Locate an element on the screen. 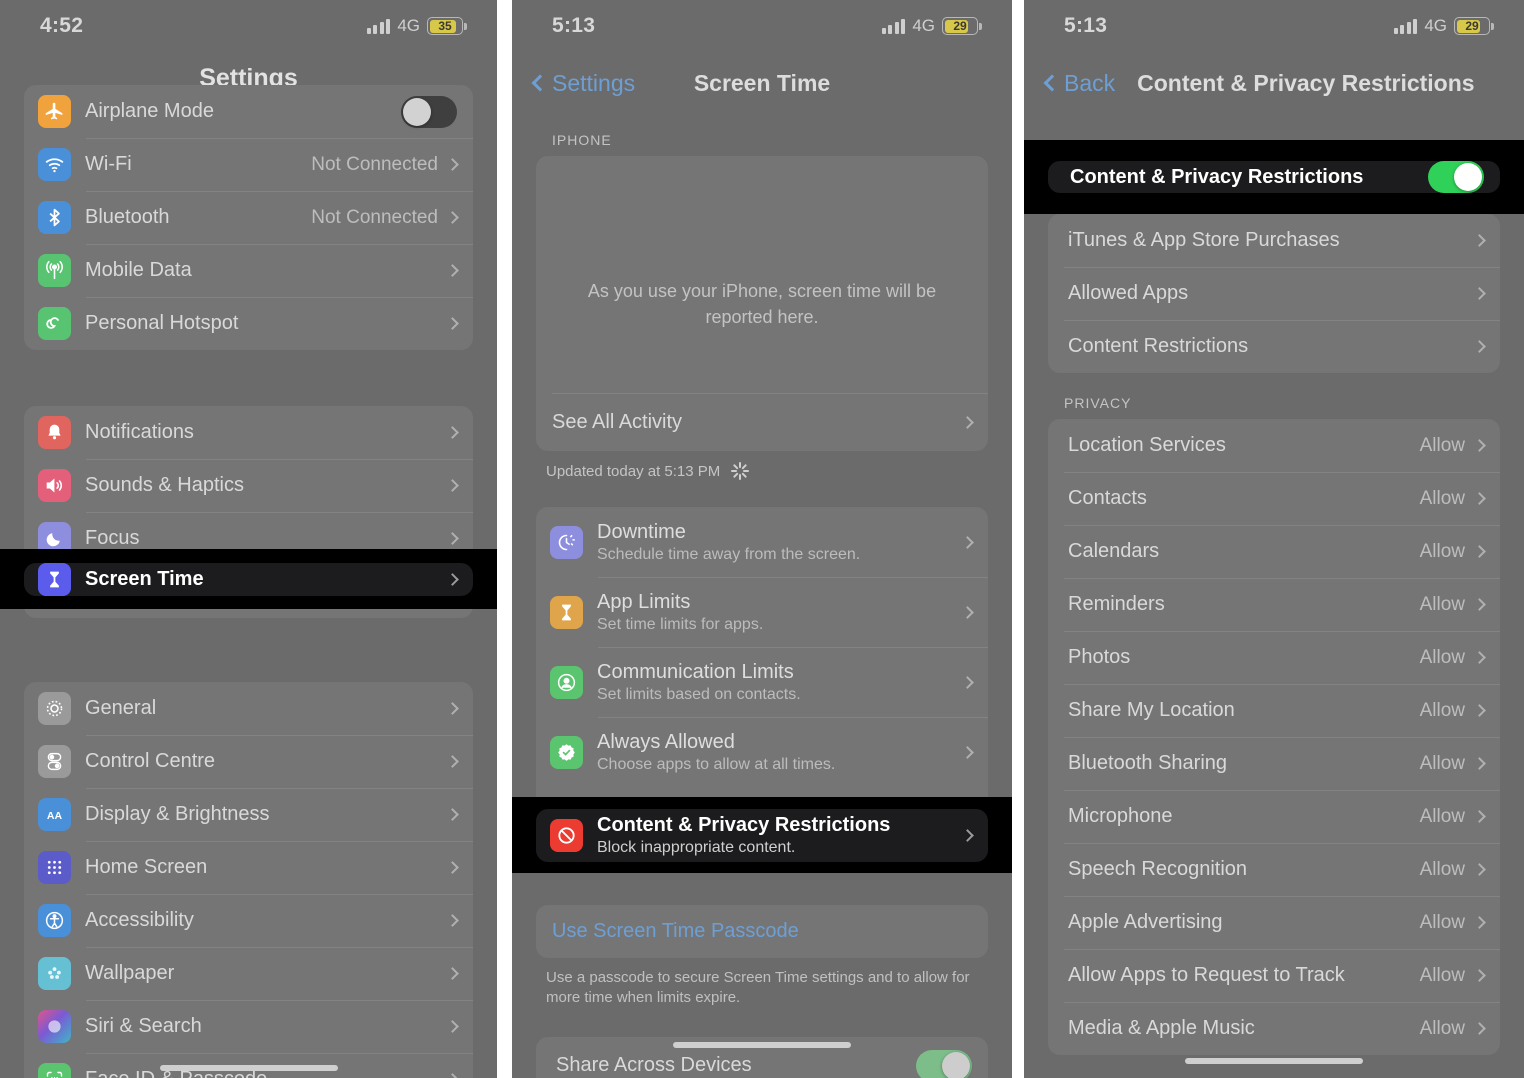 This screenshot has width=1524, height=1078. svg-text: AA is located at coordinates (55, 816).